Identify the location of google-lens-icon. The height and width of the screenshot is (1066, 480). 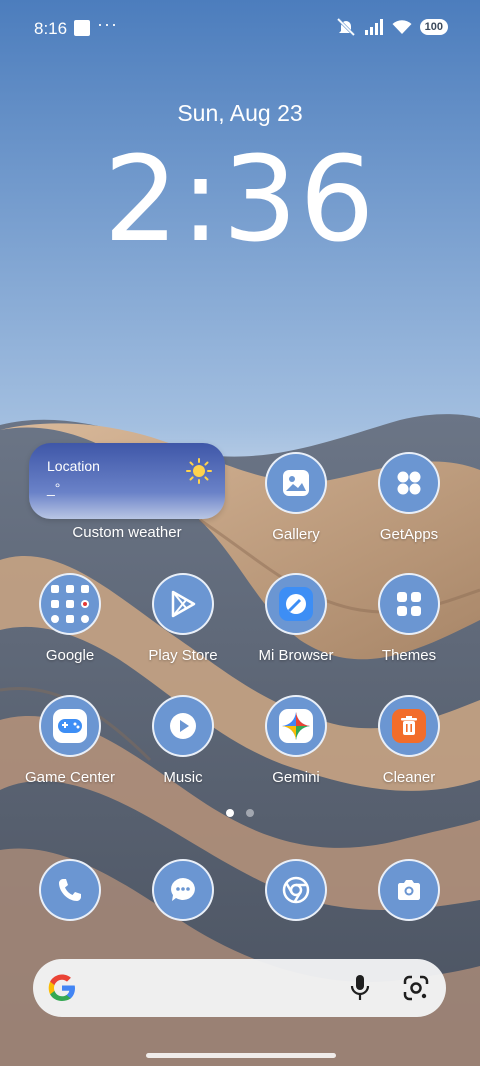
(416, 988).